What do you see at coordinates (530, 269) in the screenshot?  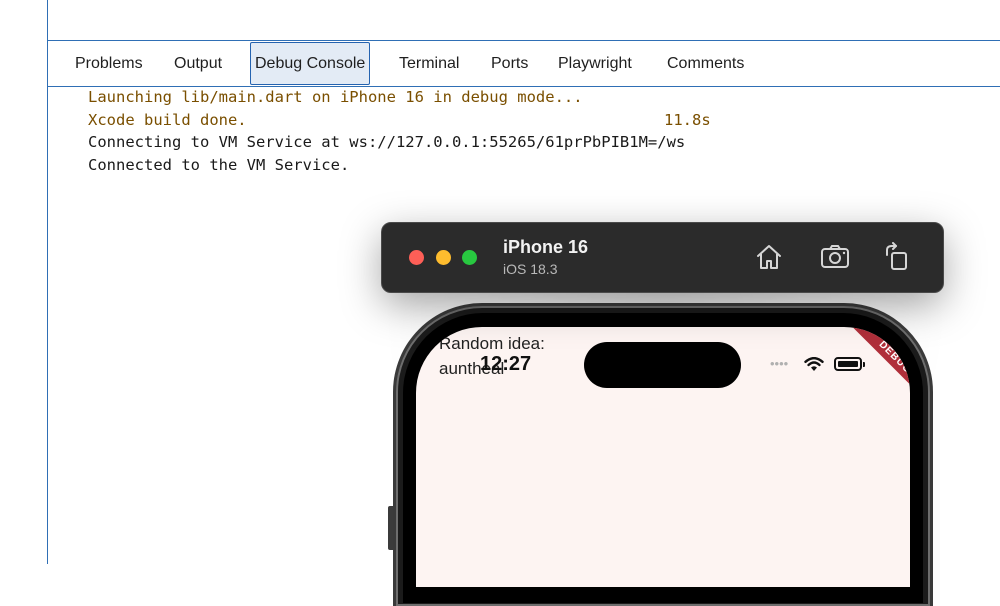 I see `simulator-os-version: iOS 18.3` at bounding box center [530, 269].